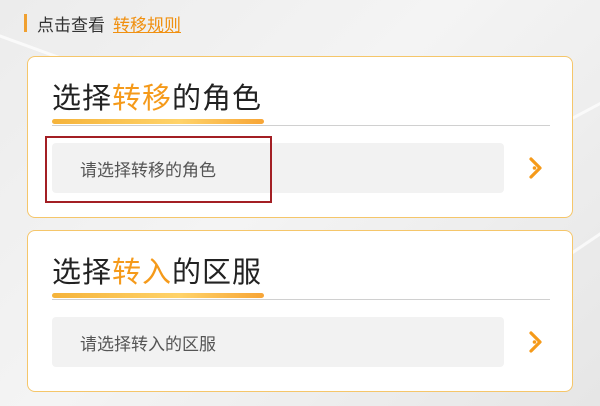 This screenshot has width=600, height=406. I want to click on select-server-title: 选择转入的区服, so click(157, 270).